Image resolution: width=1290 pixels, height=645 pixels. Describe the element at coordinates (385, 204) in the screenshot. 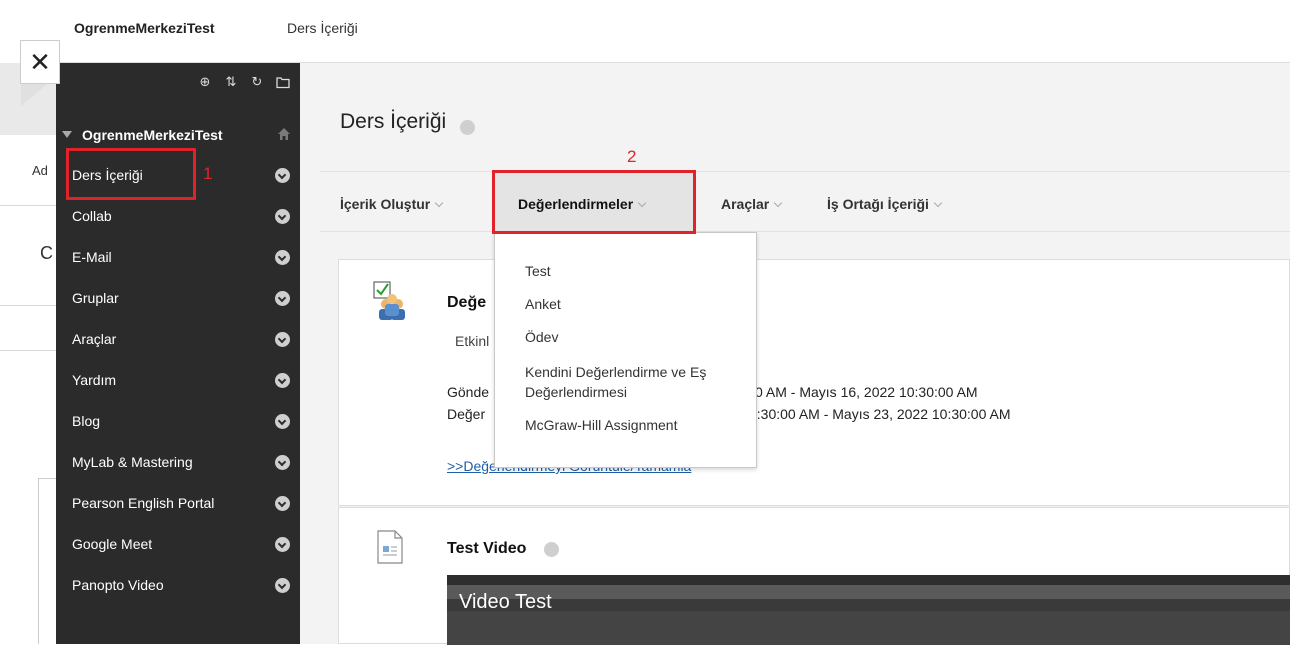

I see `menu-label: İçerik Oluştur` at that location.